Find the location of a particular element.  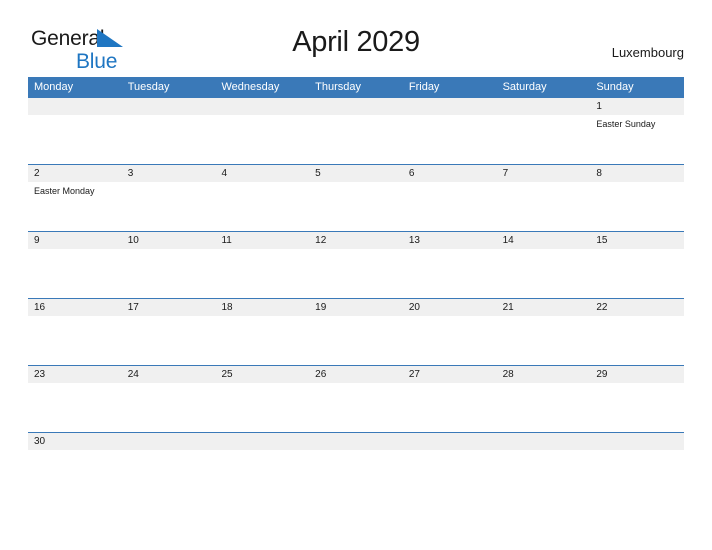

week-event-band: Easter Monday is located at coordinates (356, 206).